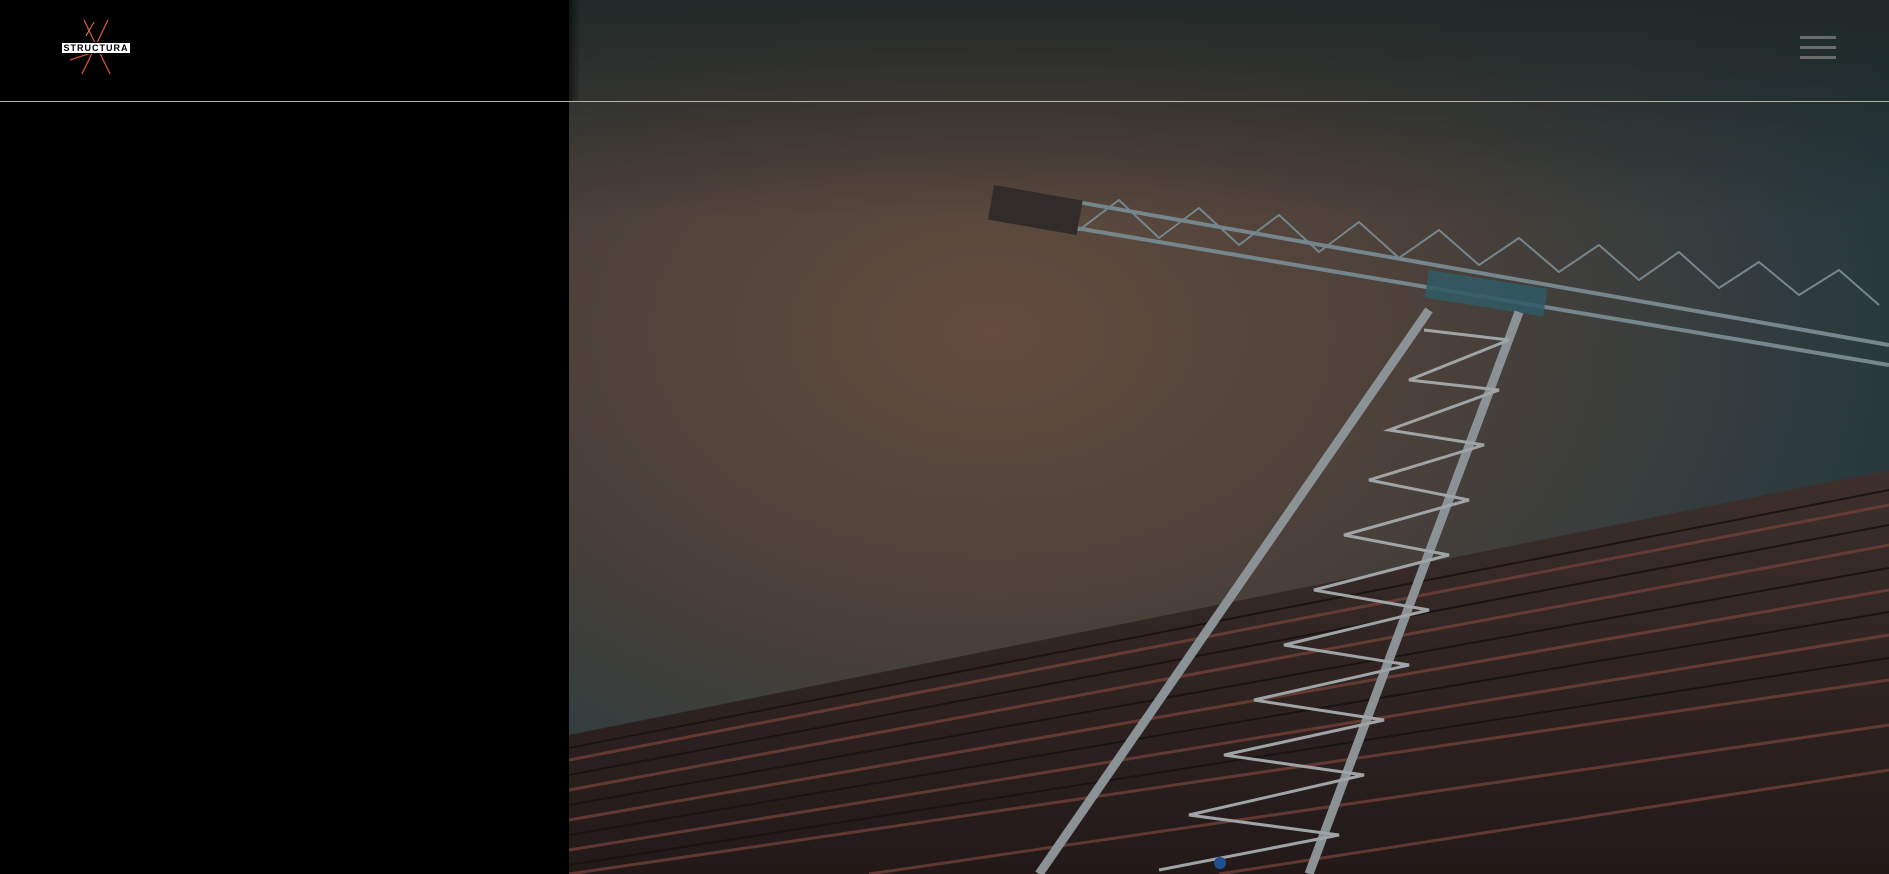  I want to click on site-header: STRUCTURA, so click(944, 51).